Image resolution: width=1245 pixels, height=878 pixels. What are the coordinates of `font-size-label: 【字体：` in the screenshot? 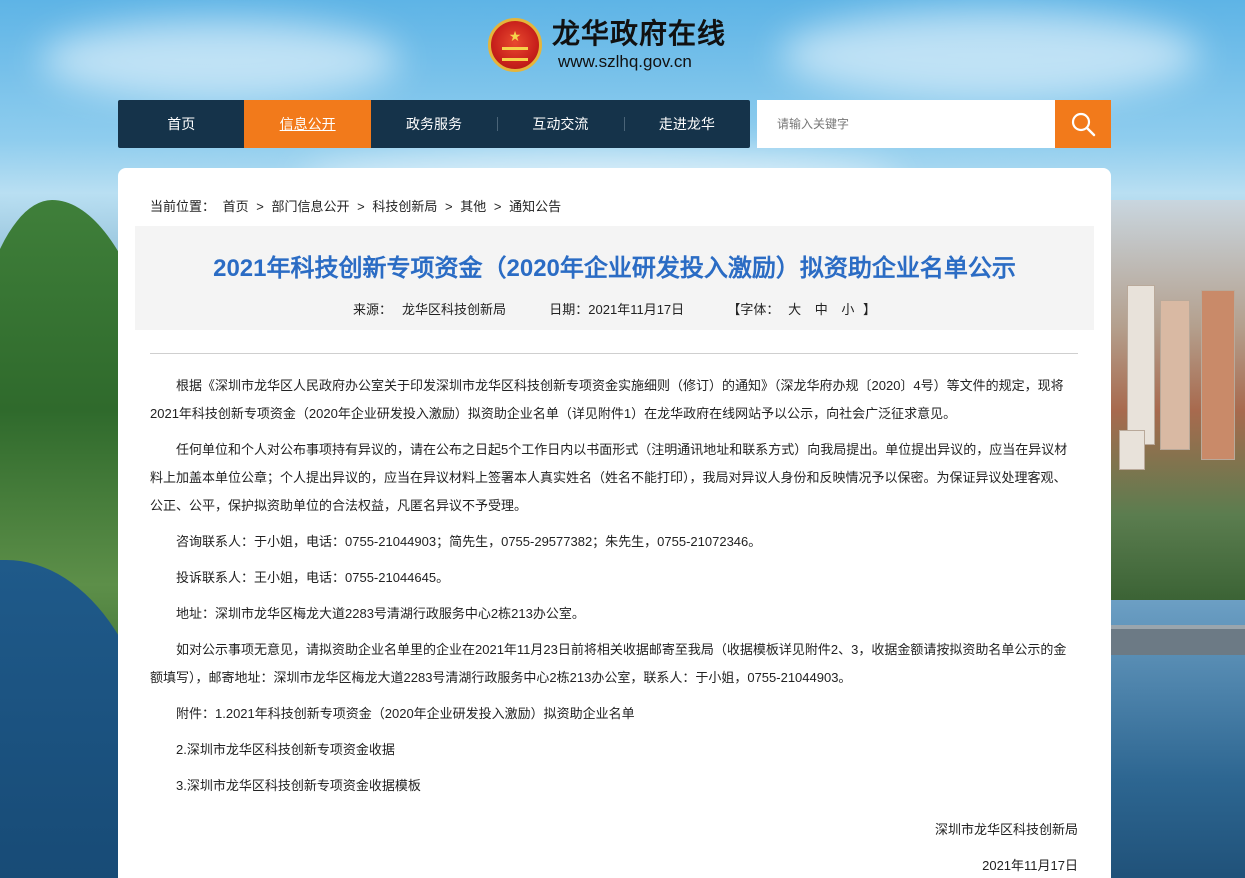 It's located at (753, 309).